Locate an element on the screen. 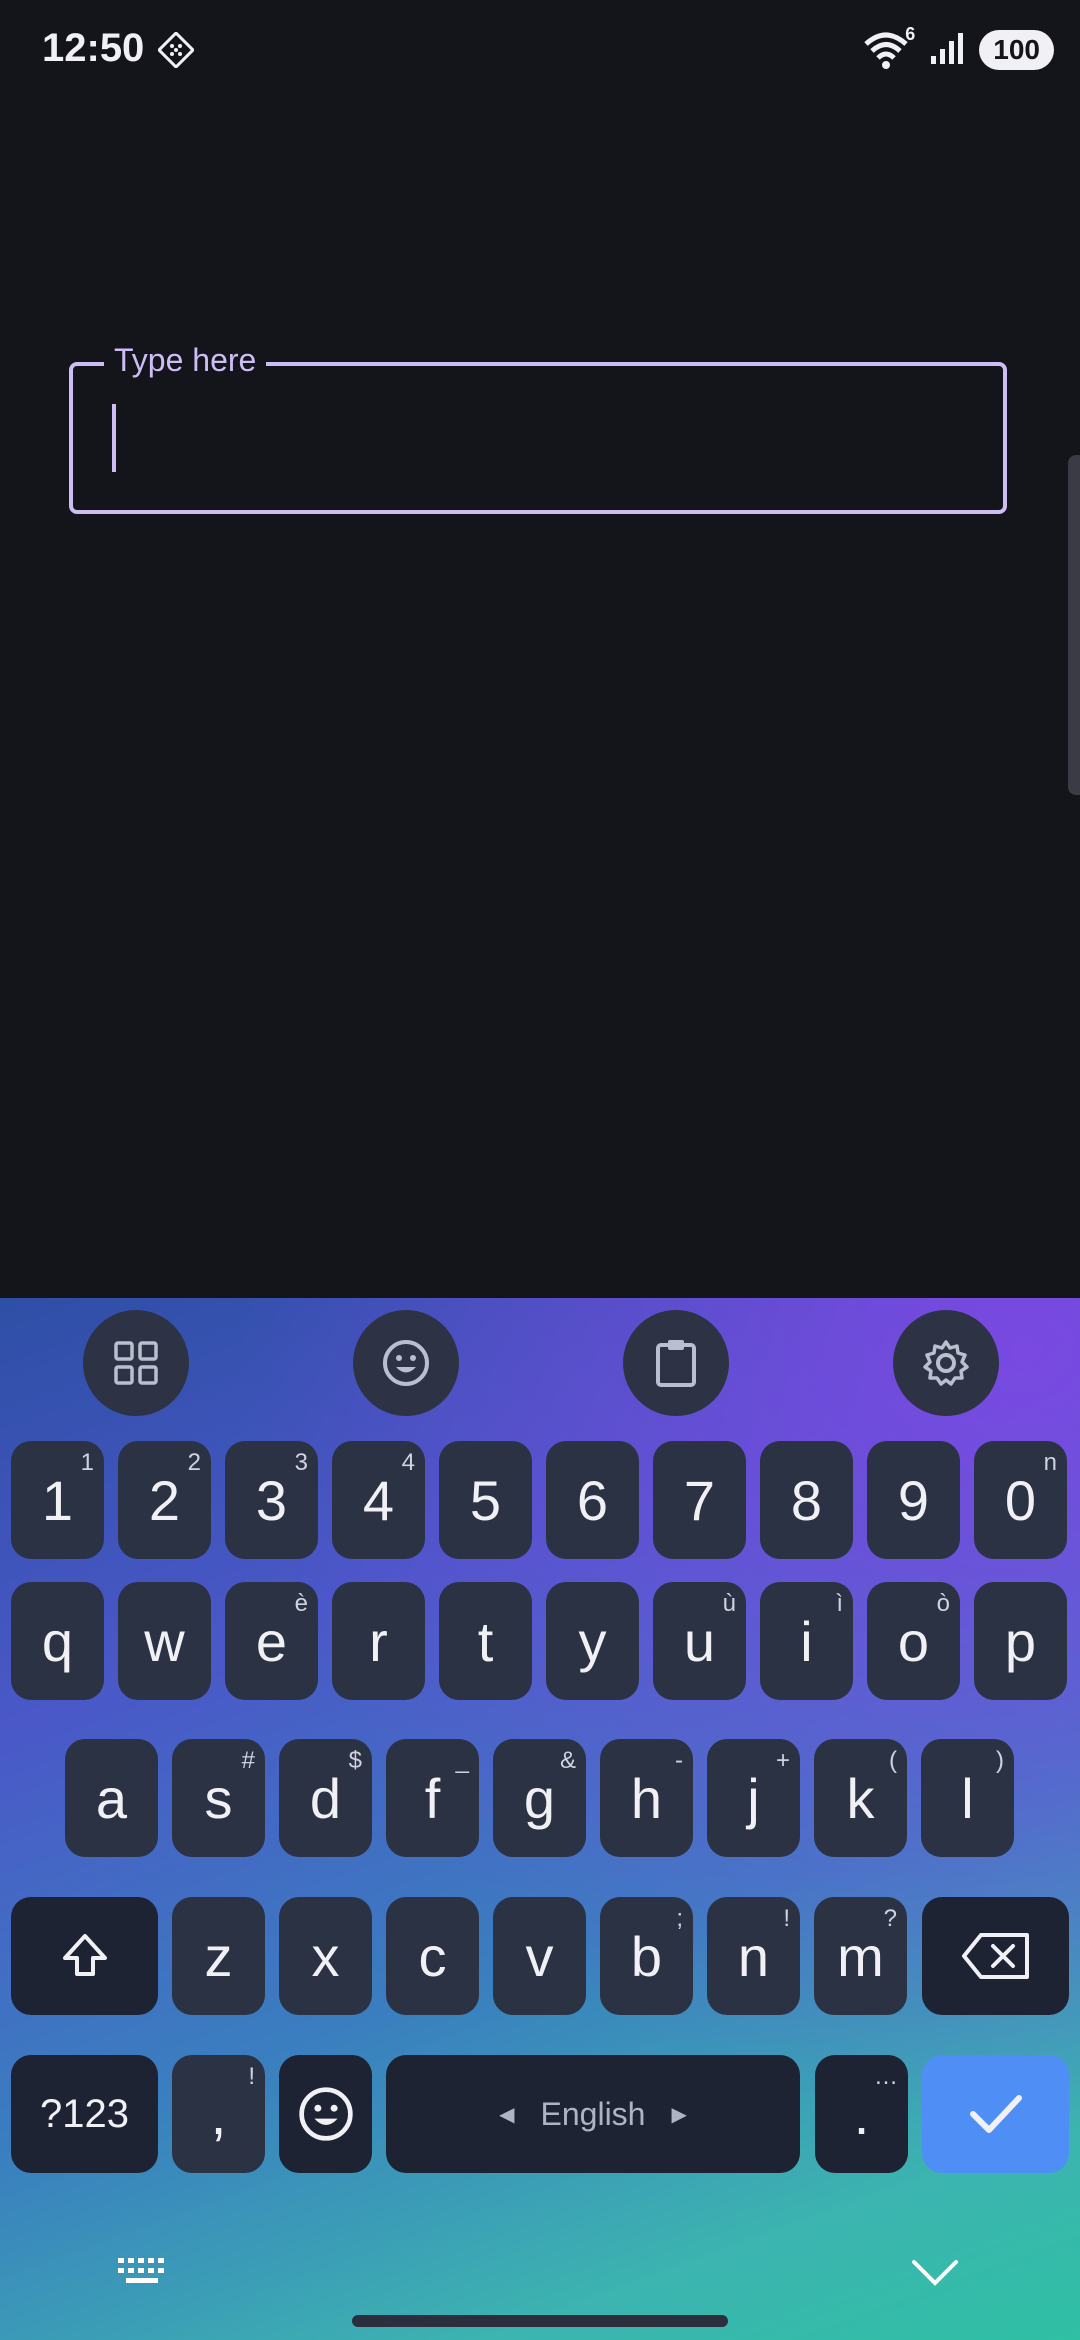  keyboard-switch-button is located at coordinates (143, 2274).